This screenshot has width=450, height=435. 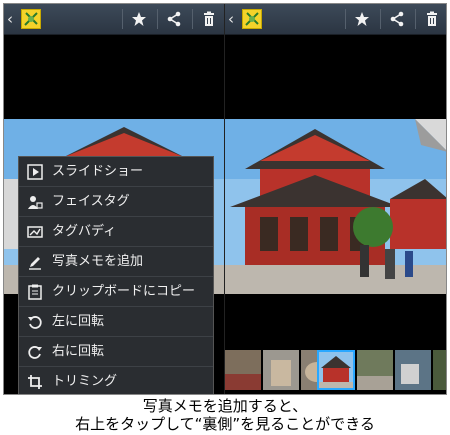 I want to click on menu-label: スライドショー, so click(x=98, y=171).